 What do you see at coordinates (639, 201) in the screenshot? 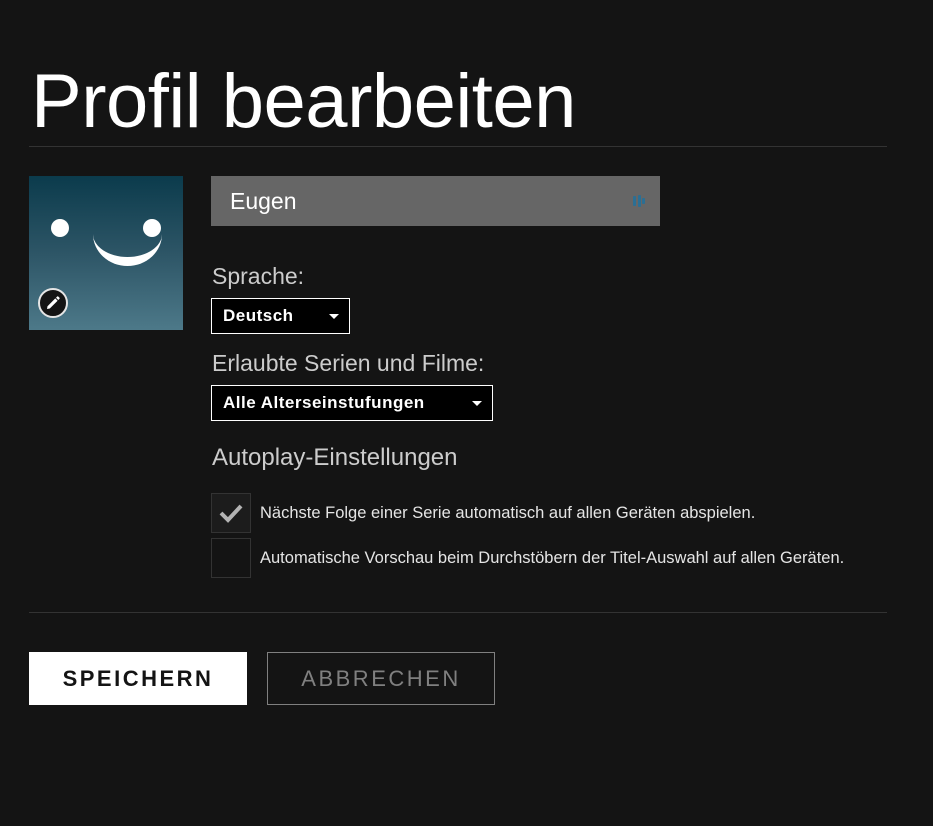
I see `password-manager-key-icon` at bounding box center [639, 201].